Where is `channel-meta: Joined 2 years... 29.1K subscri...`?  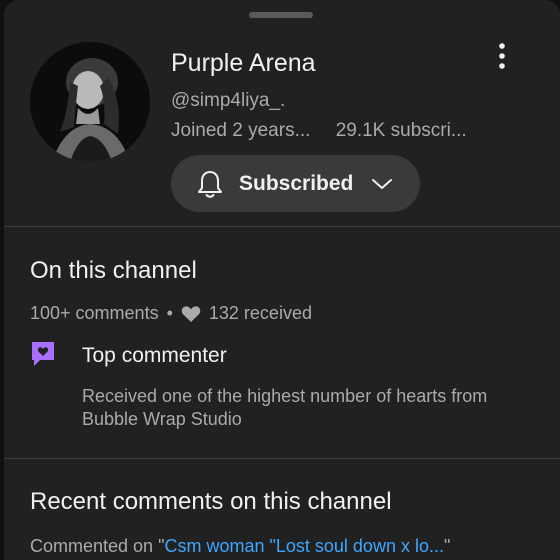 channel-meta: Joined 2 years... 29.1K subscri... is located at coordinates (319, 131).